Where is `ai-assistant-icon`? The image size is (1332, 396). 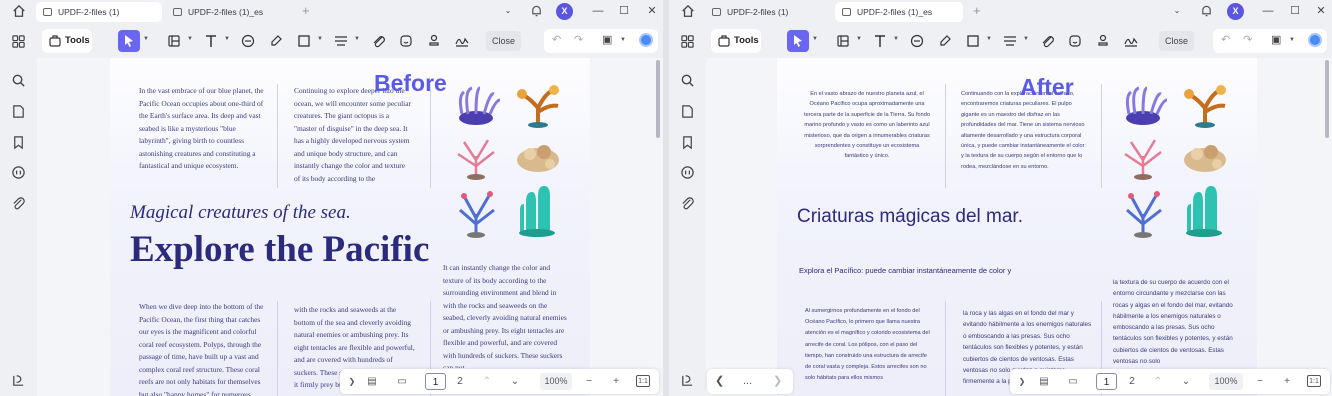
ai-assistant-icon is located at coordinates (1315, 40).